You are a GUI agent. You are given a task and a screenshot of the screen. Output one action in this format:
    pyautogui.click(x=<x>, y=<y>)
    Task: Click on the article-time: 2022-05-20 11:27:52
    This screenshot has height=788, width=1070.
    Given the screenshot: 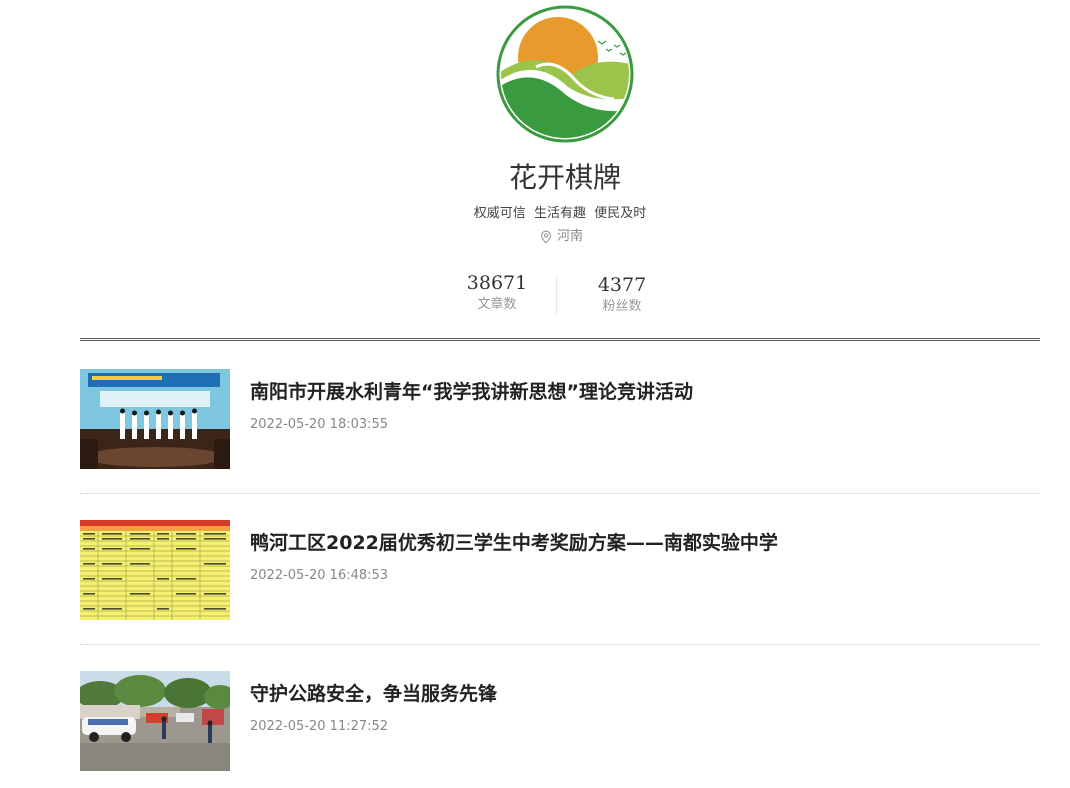 What is the action you would take?
    pyautogui.click(x=319, y=726)
    